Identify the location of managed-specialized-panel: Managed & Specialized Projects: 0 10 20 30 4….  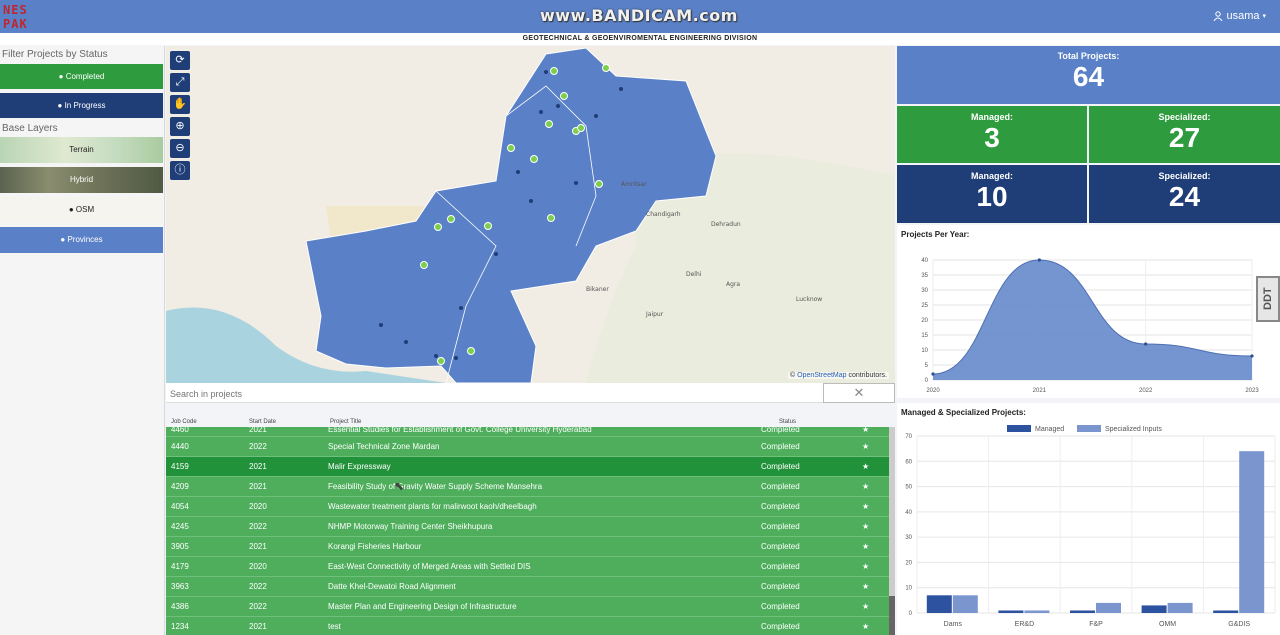
(1088, 519).